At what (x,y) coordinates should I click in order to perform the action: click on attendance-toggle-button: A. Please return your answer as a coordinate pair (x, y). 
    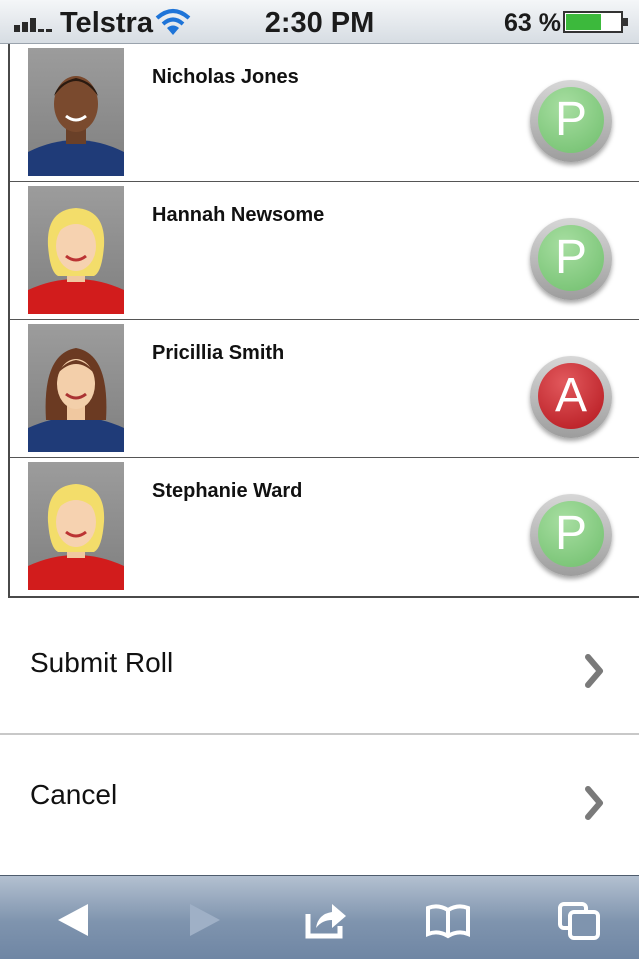
    Looking at the image, I should click on (571, 397).